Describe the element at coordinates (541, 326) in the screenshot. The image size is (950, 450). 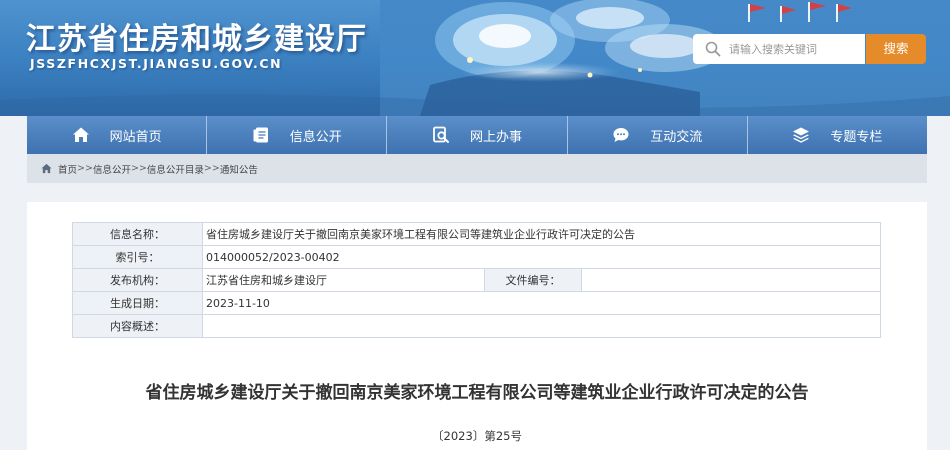
I see `content-summary-value` at that location.